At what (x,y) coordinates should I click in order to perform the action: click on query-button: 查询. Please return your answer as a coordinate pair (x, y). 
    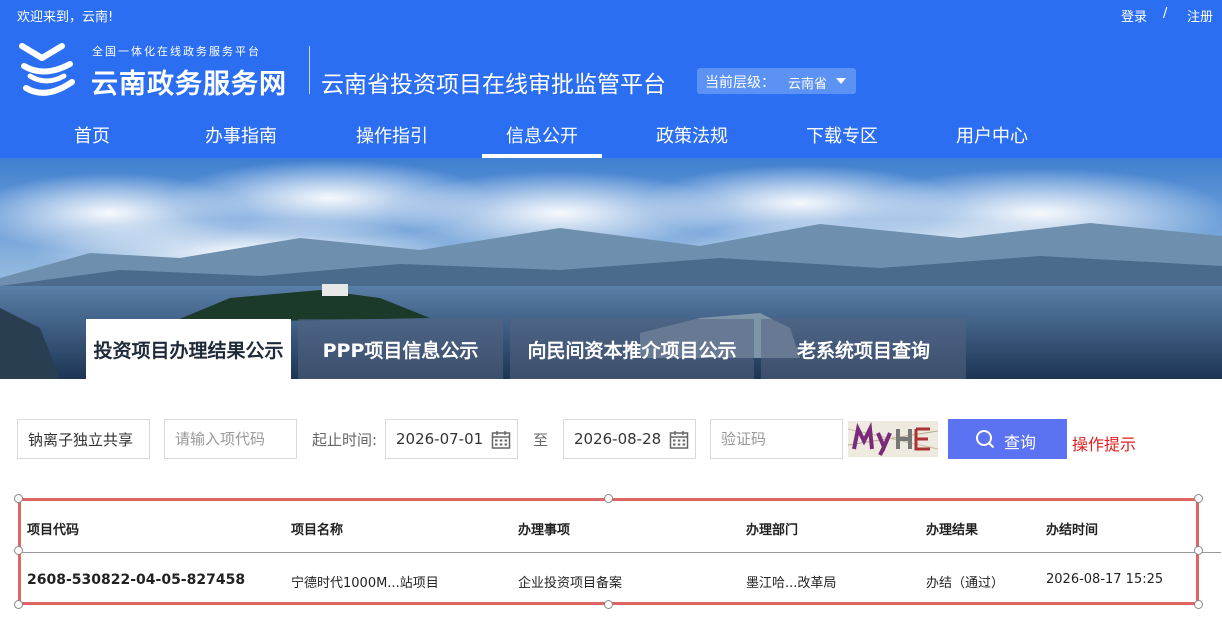
    Looking at the image, I should click on (1007, 439).